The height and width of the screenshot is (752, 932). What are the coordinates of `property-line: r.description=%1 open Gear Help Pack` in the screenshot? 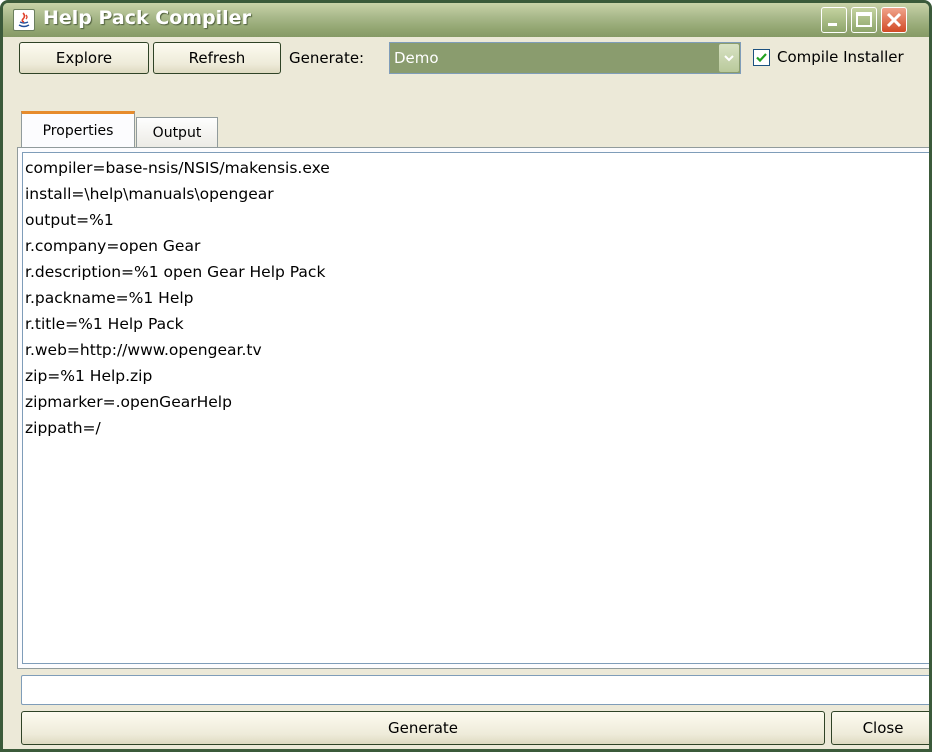 It's located at (175, 272).